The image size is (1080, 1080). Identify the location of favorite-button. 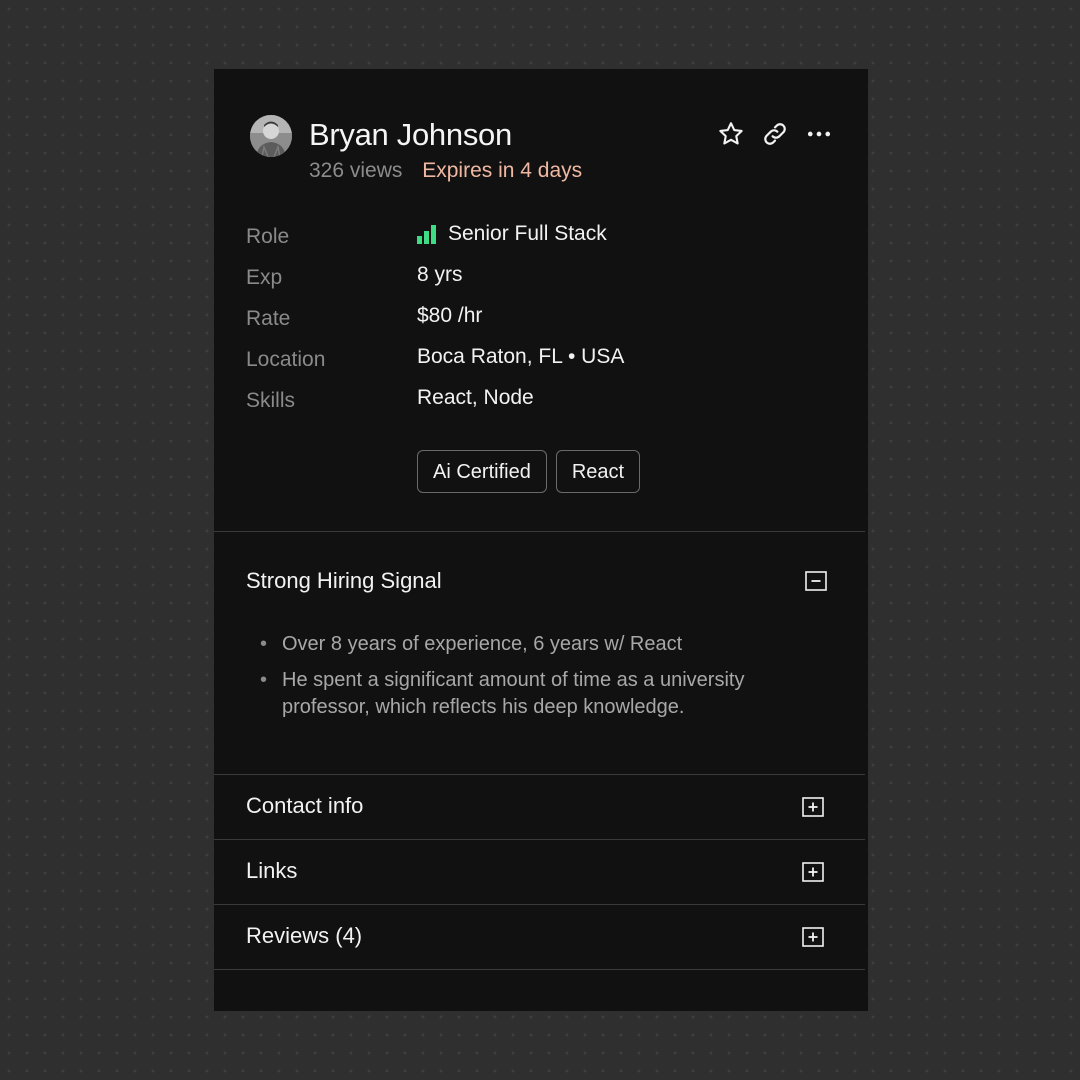
(731, 134).